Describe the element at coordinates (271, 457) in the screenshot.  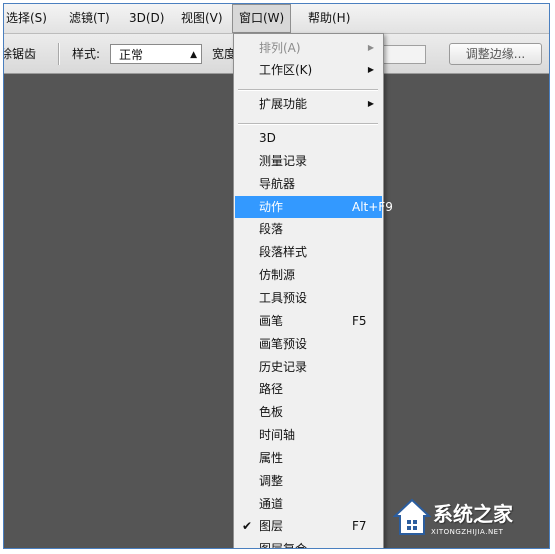
I see `menu-item-label: 属性` at that location.